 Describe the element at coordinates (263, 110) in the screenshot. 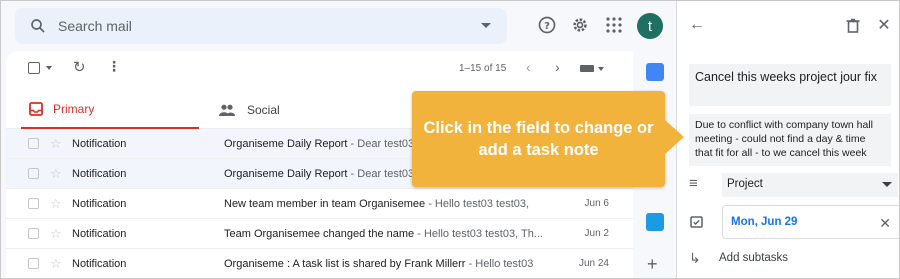

I see `tab-social-label: Social` at that location.